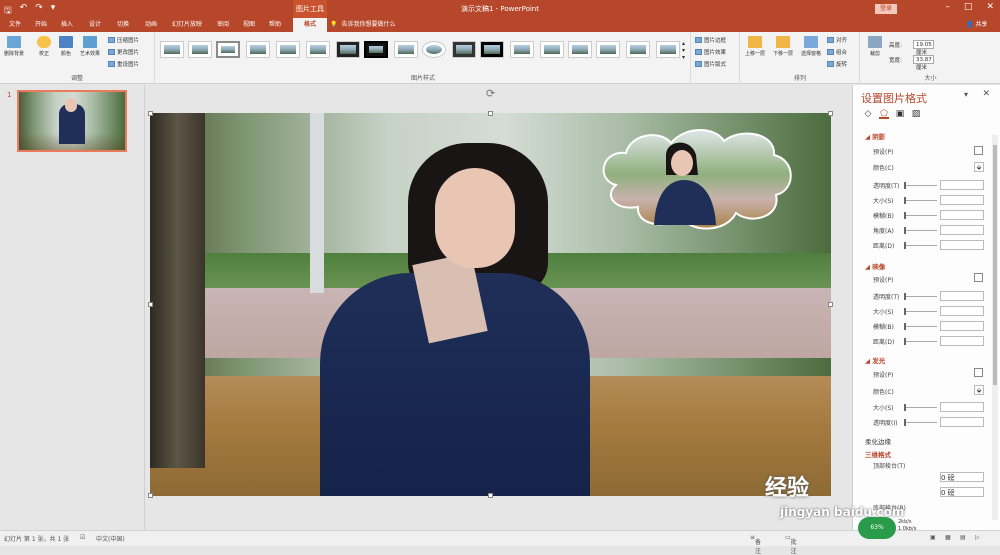 This screenshot has width=1000, height=555. I want to click on close-icon: ✕, so click(990, 7).